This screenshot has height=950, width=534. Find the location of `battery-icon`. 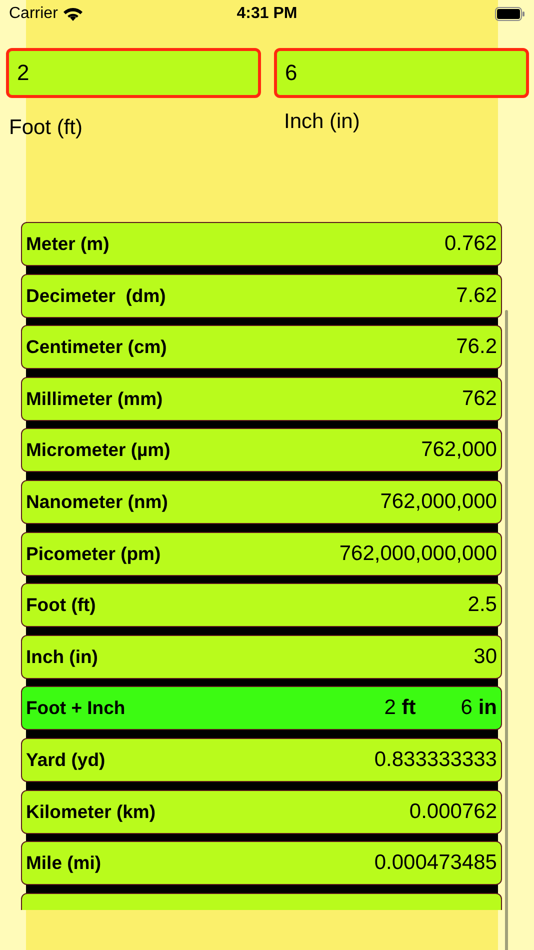

battery-icon is located at coordinates (510, 14).